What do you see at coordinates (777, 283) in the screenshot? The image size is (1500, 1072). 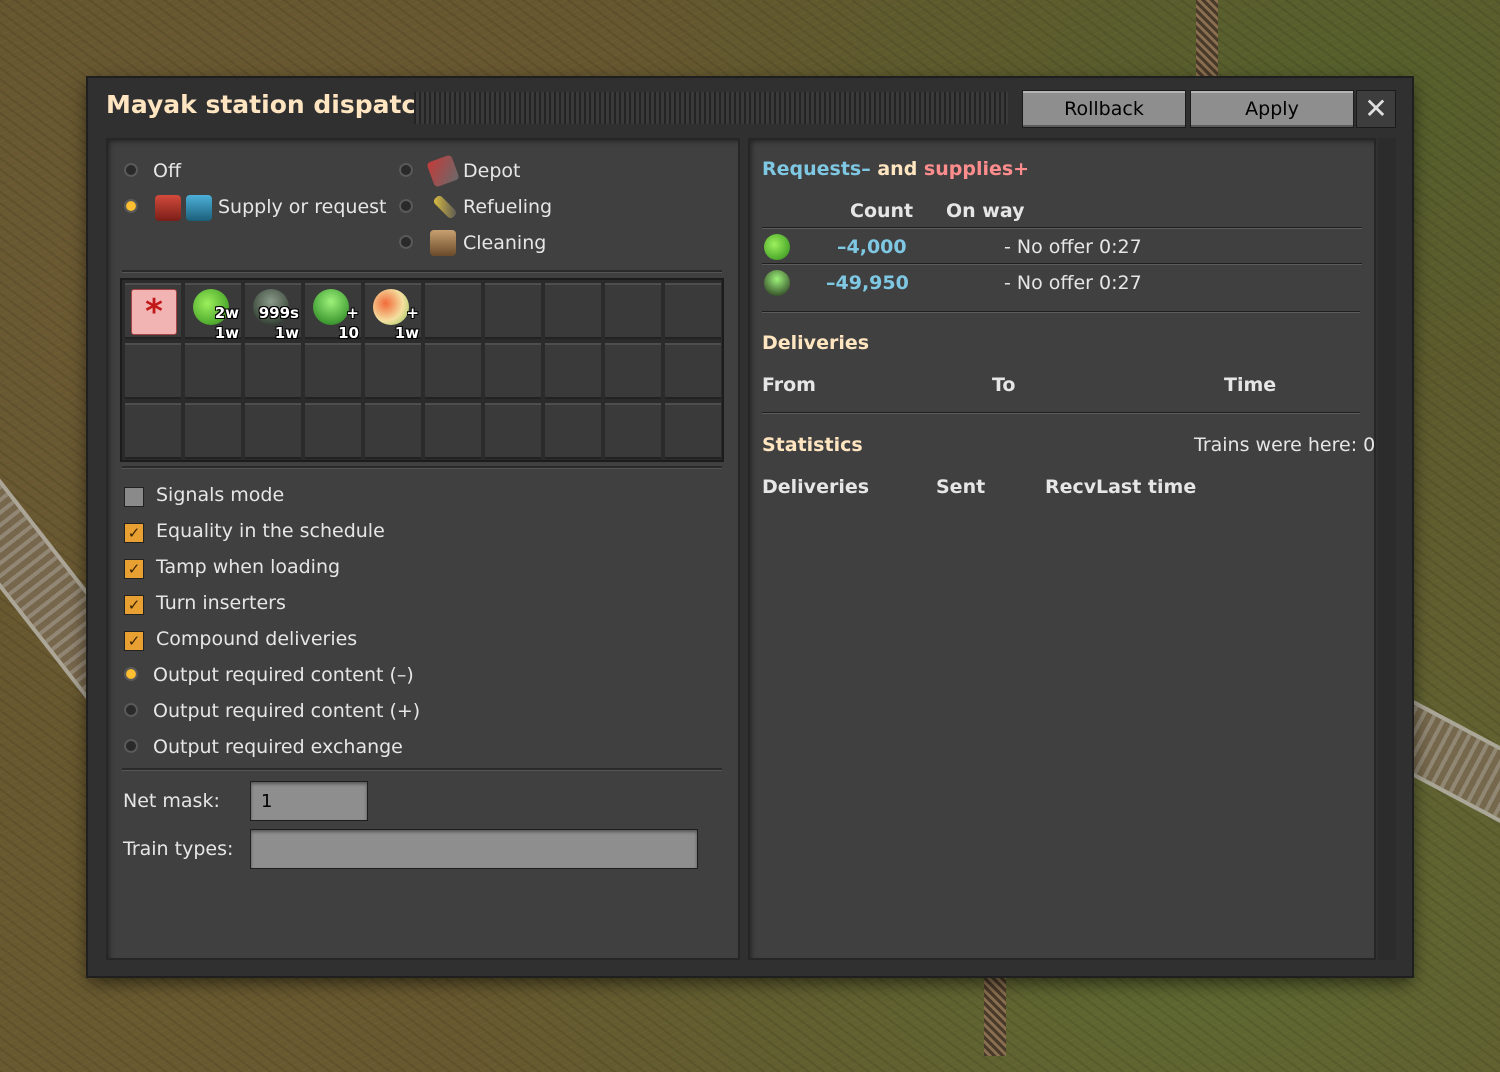 I see `barrel-green-icon` at bounding box center [777, 283].